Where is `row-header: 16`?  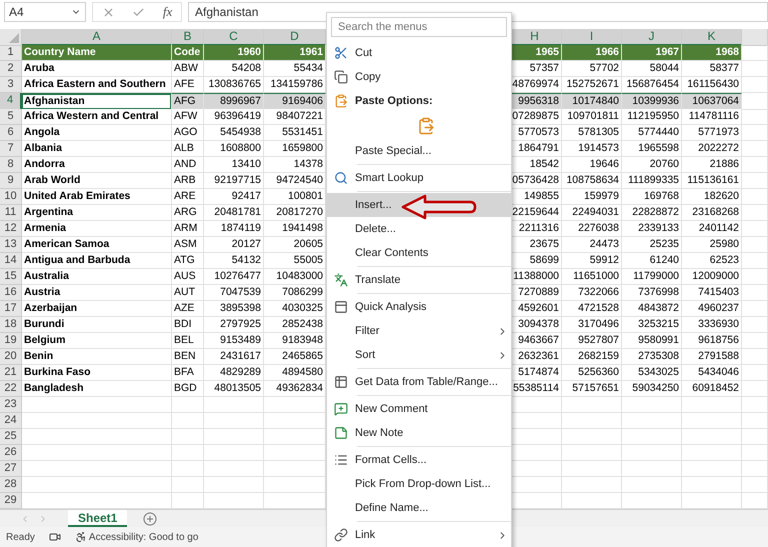 row-header: 16 is located at coordinates (11, 293).